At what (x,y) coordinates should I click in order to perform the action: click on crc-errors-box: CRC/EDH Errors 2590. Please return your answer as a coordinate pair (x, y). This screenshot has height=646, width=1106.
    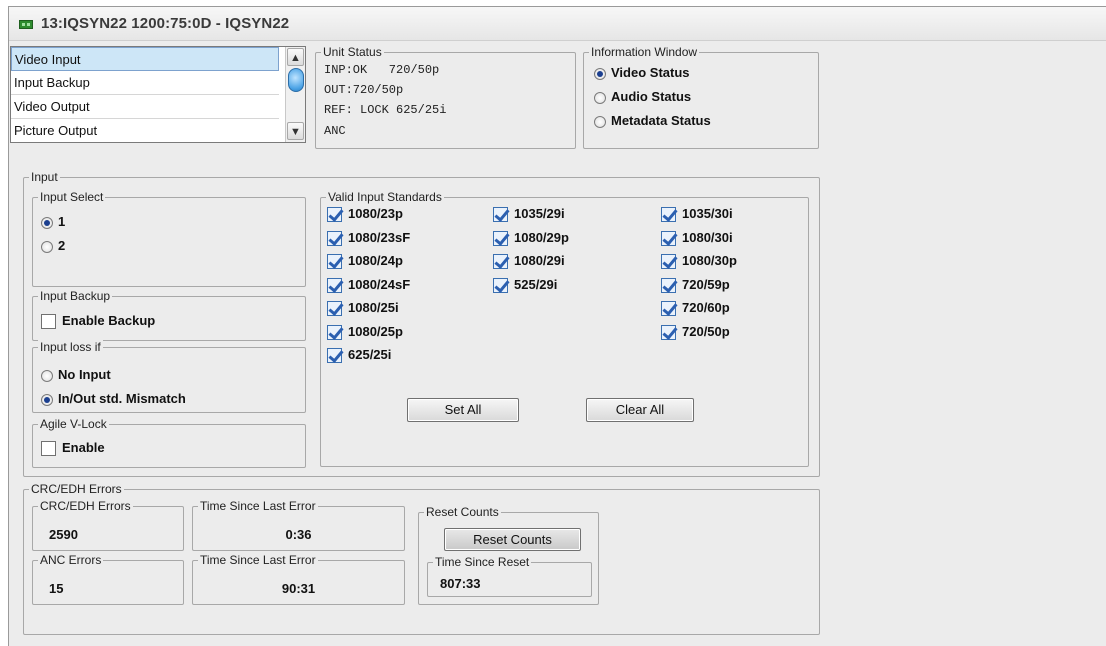
    Looking at the image, I should click on (108, 525).